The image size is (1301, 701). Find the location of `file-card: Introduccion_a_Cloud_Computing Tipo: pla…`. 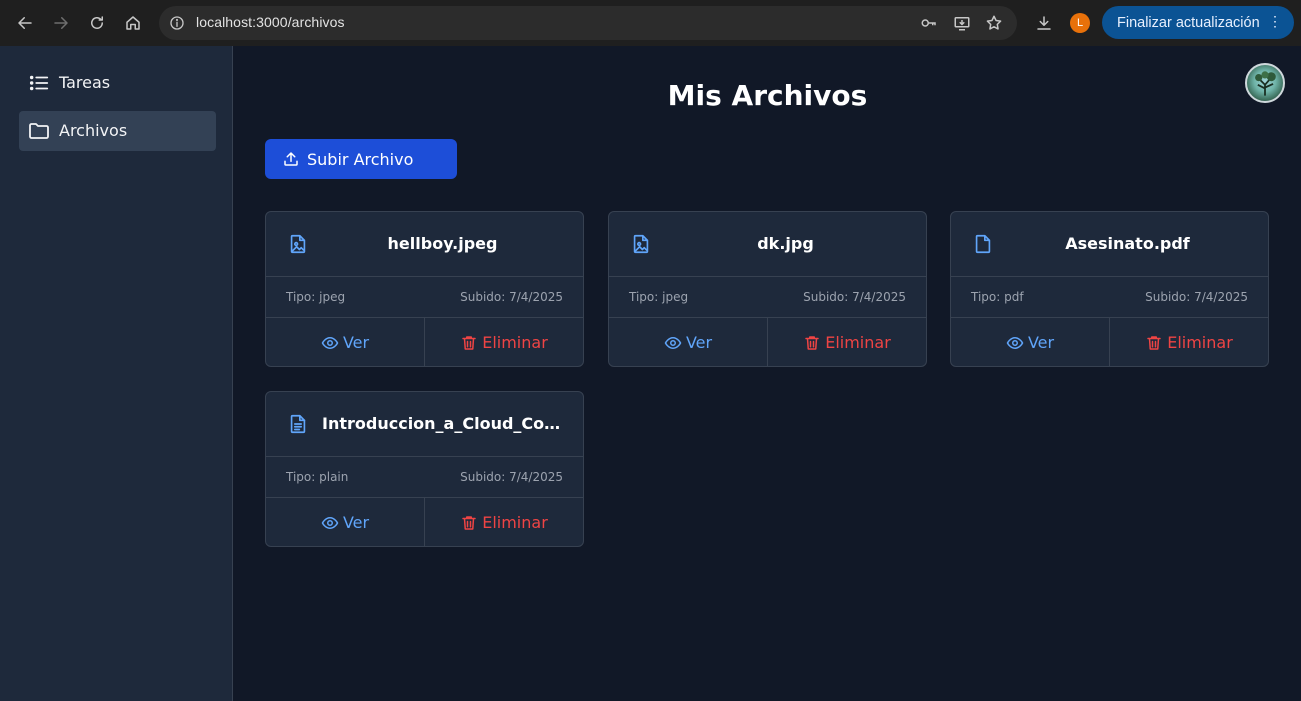

file-card: Introduccion_a_Cloud_Computing Tipo: pla… is located at coordinates (424, 469).